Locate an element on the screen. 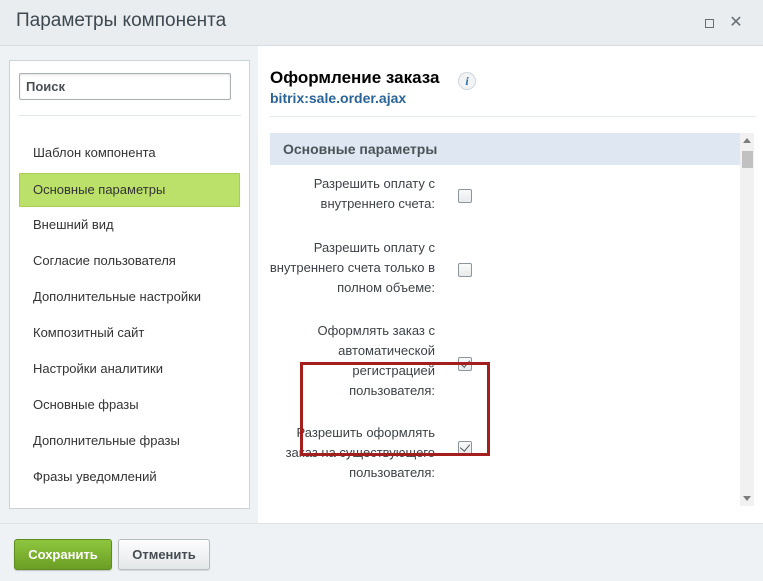 The image size is (763, 581). sidebar-item-notification-phrases: Фразы уведомлений is located at coordinates (129, 479).